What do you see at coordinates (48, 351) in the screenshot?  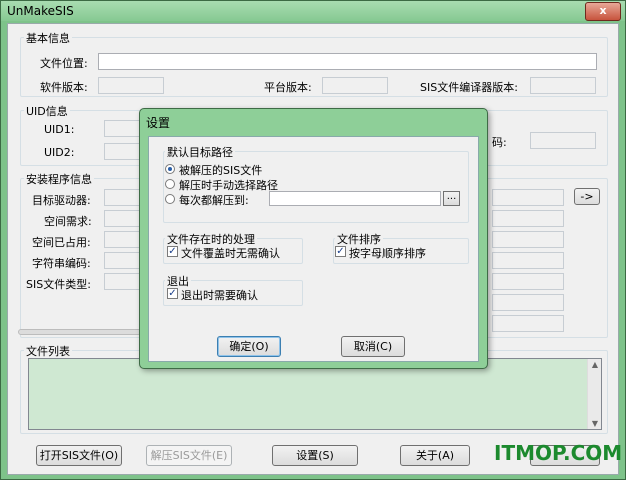 I see `file-list-label: 文件列表` at bounding box center [48, 351].